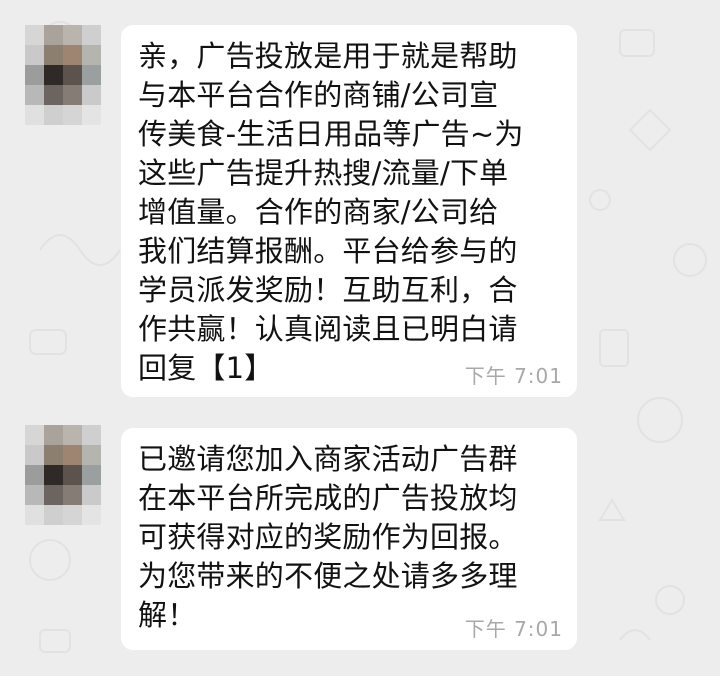  I want to click on message-line: 为您带来的不便之处请多多理, so click(328, 576).